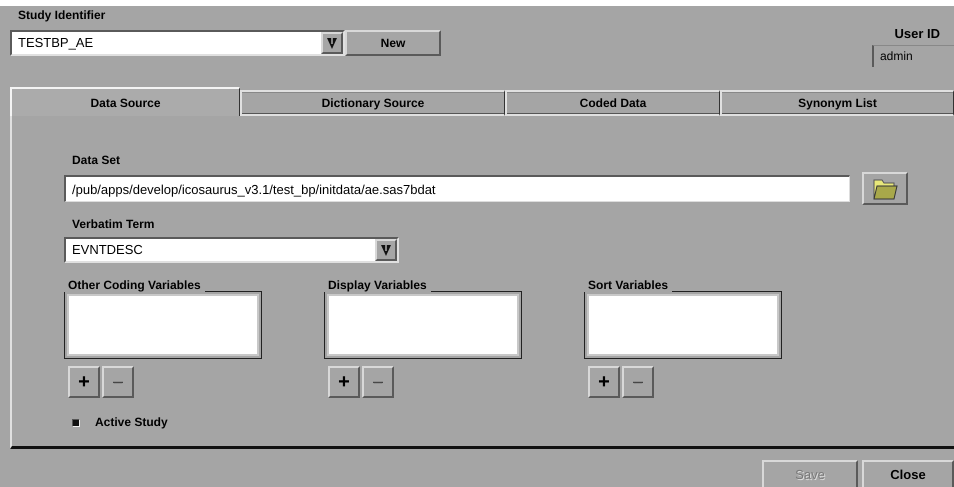  I want to click on data-set-field: /pub/apps/develop/icosaurus_v3.1/test_bp/initdata/ae.sas7bdat, so click(457, 188).